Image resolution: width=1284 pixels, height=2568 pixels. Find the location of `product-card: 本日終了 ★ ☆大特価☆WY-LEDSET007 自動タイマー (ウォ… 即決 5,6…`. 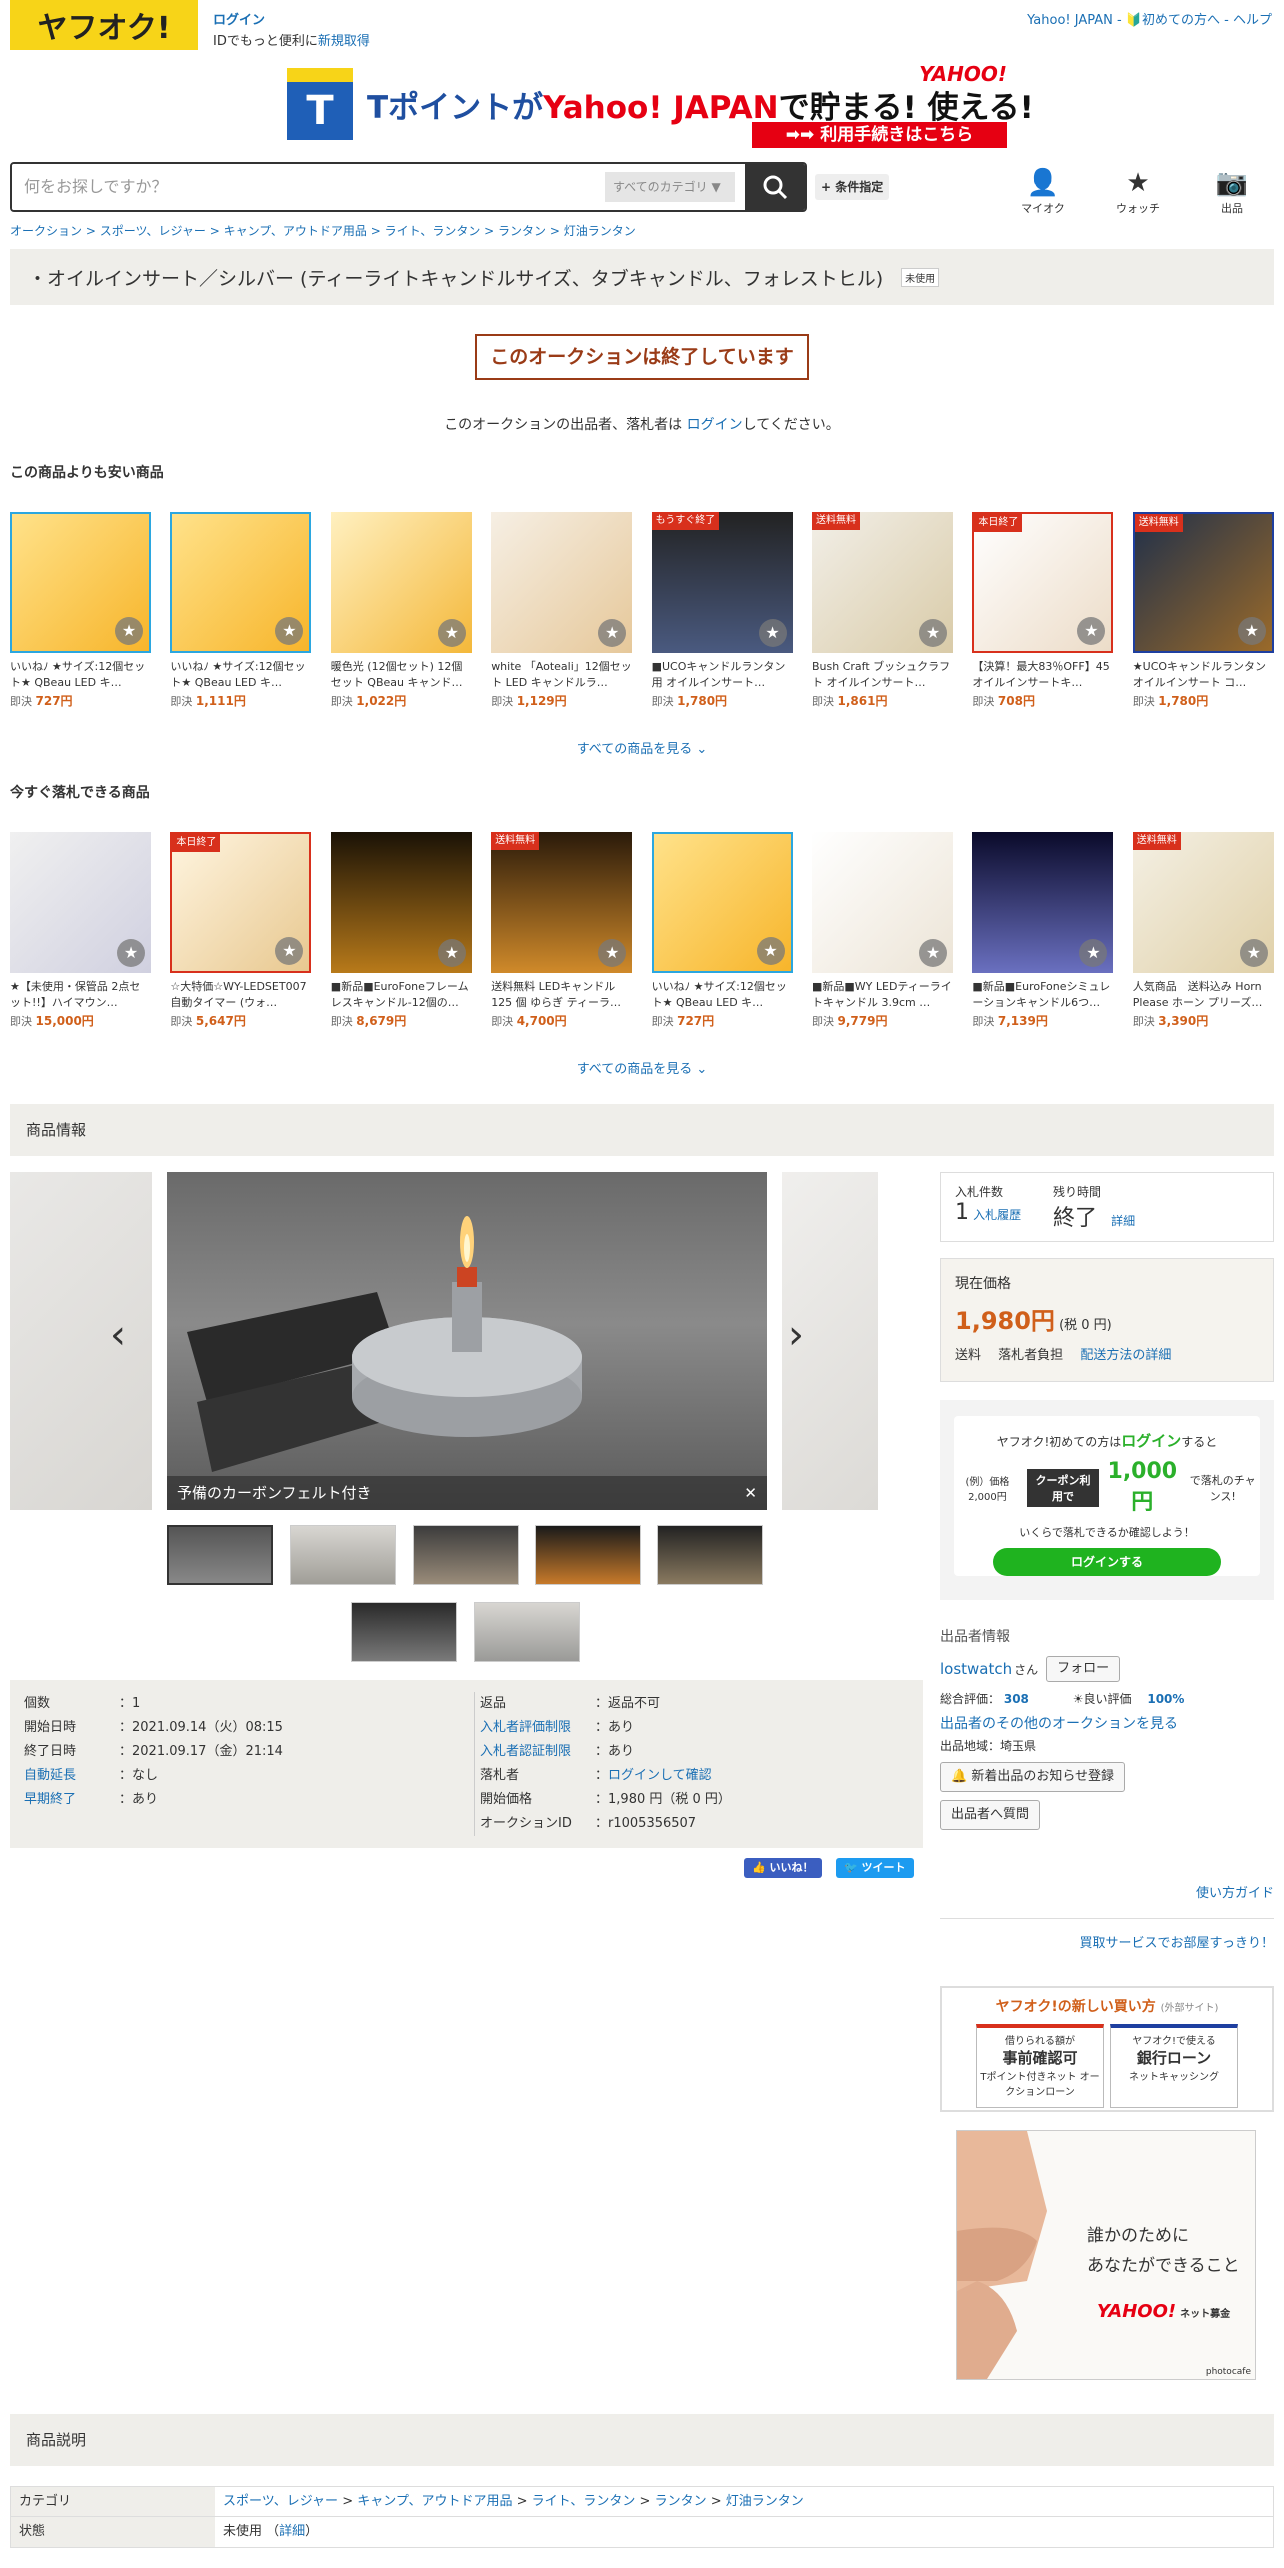

product-card: 本日終了 ★ ☆大特価☆WY-LEDSET007 自動タイマー (ウォ… 即決 5,6… is located at coordinates (241, 931).